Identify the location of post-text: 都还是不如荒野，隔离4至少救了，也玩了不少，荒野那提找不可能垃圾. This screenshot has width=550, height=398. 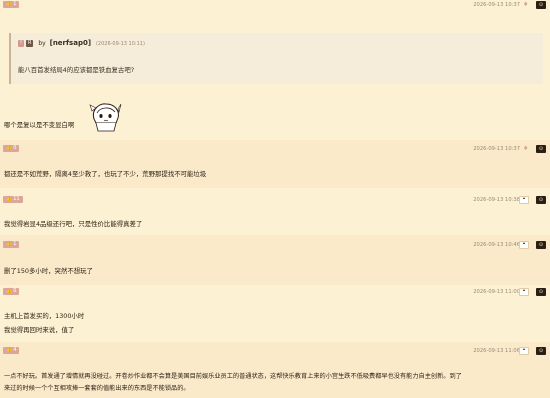
(105, 174).